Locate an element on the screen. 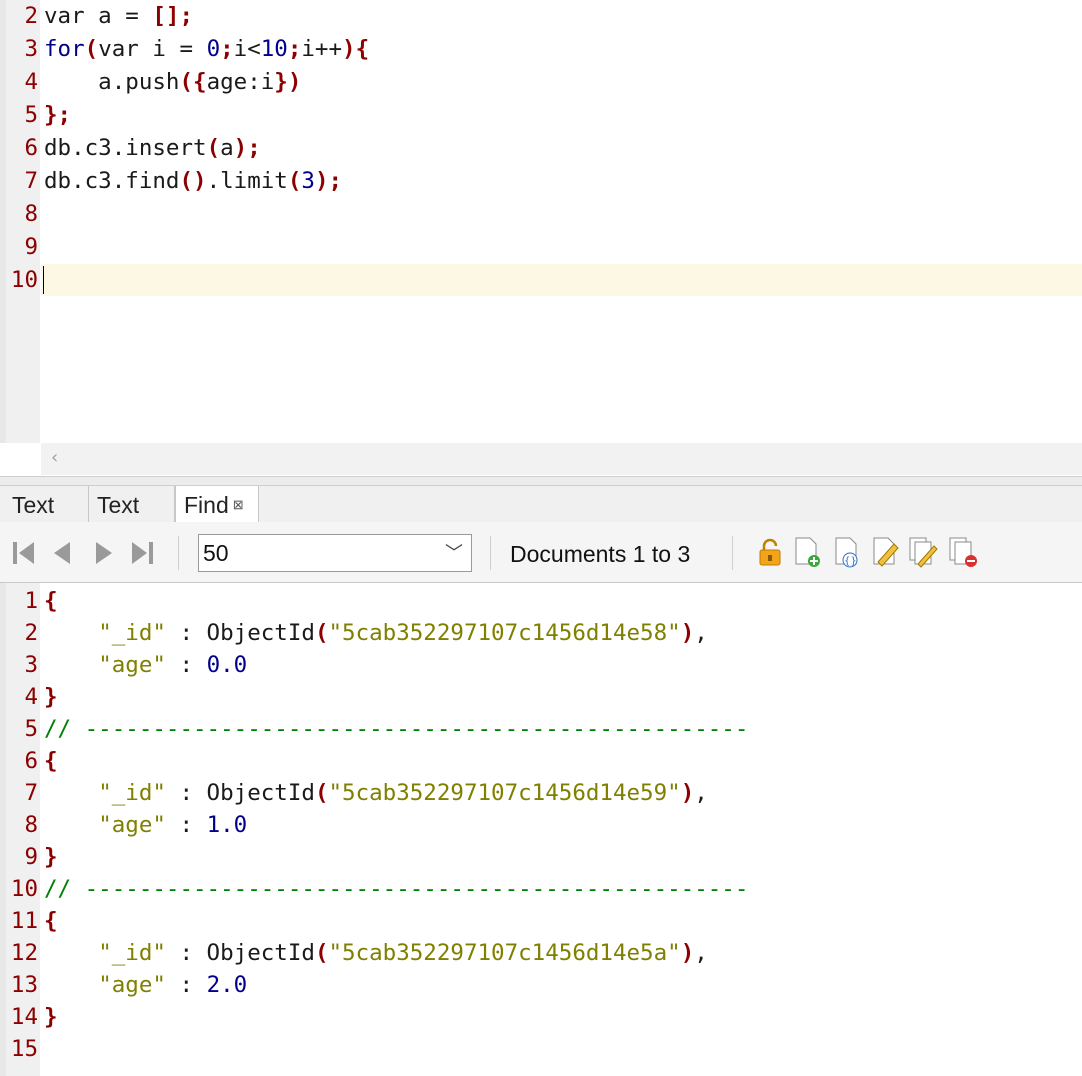 The width and height of the screenshot is (1082, 1076). tab-text-2: Text is located at coordinates (132, 504).